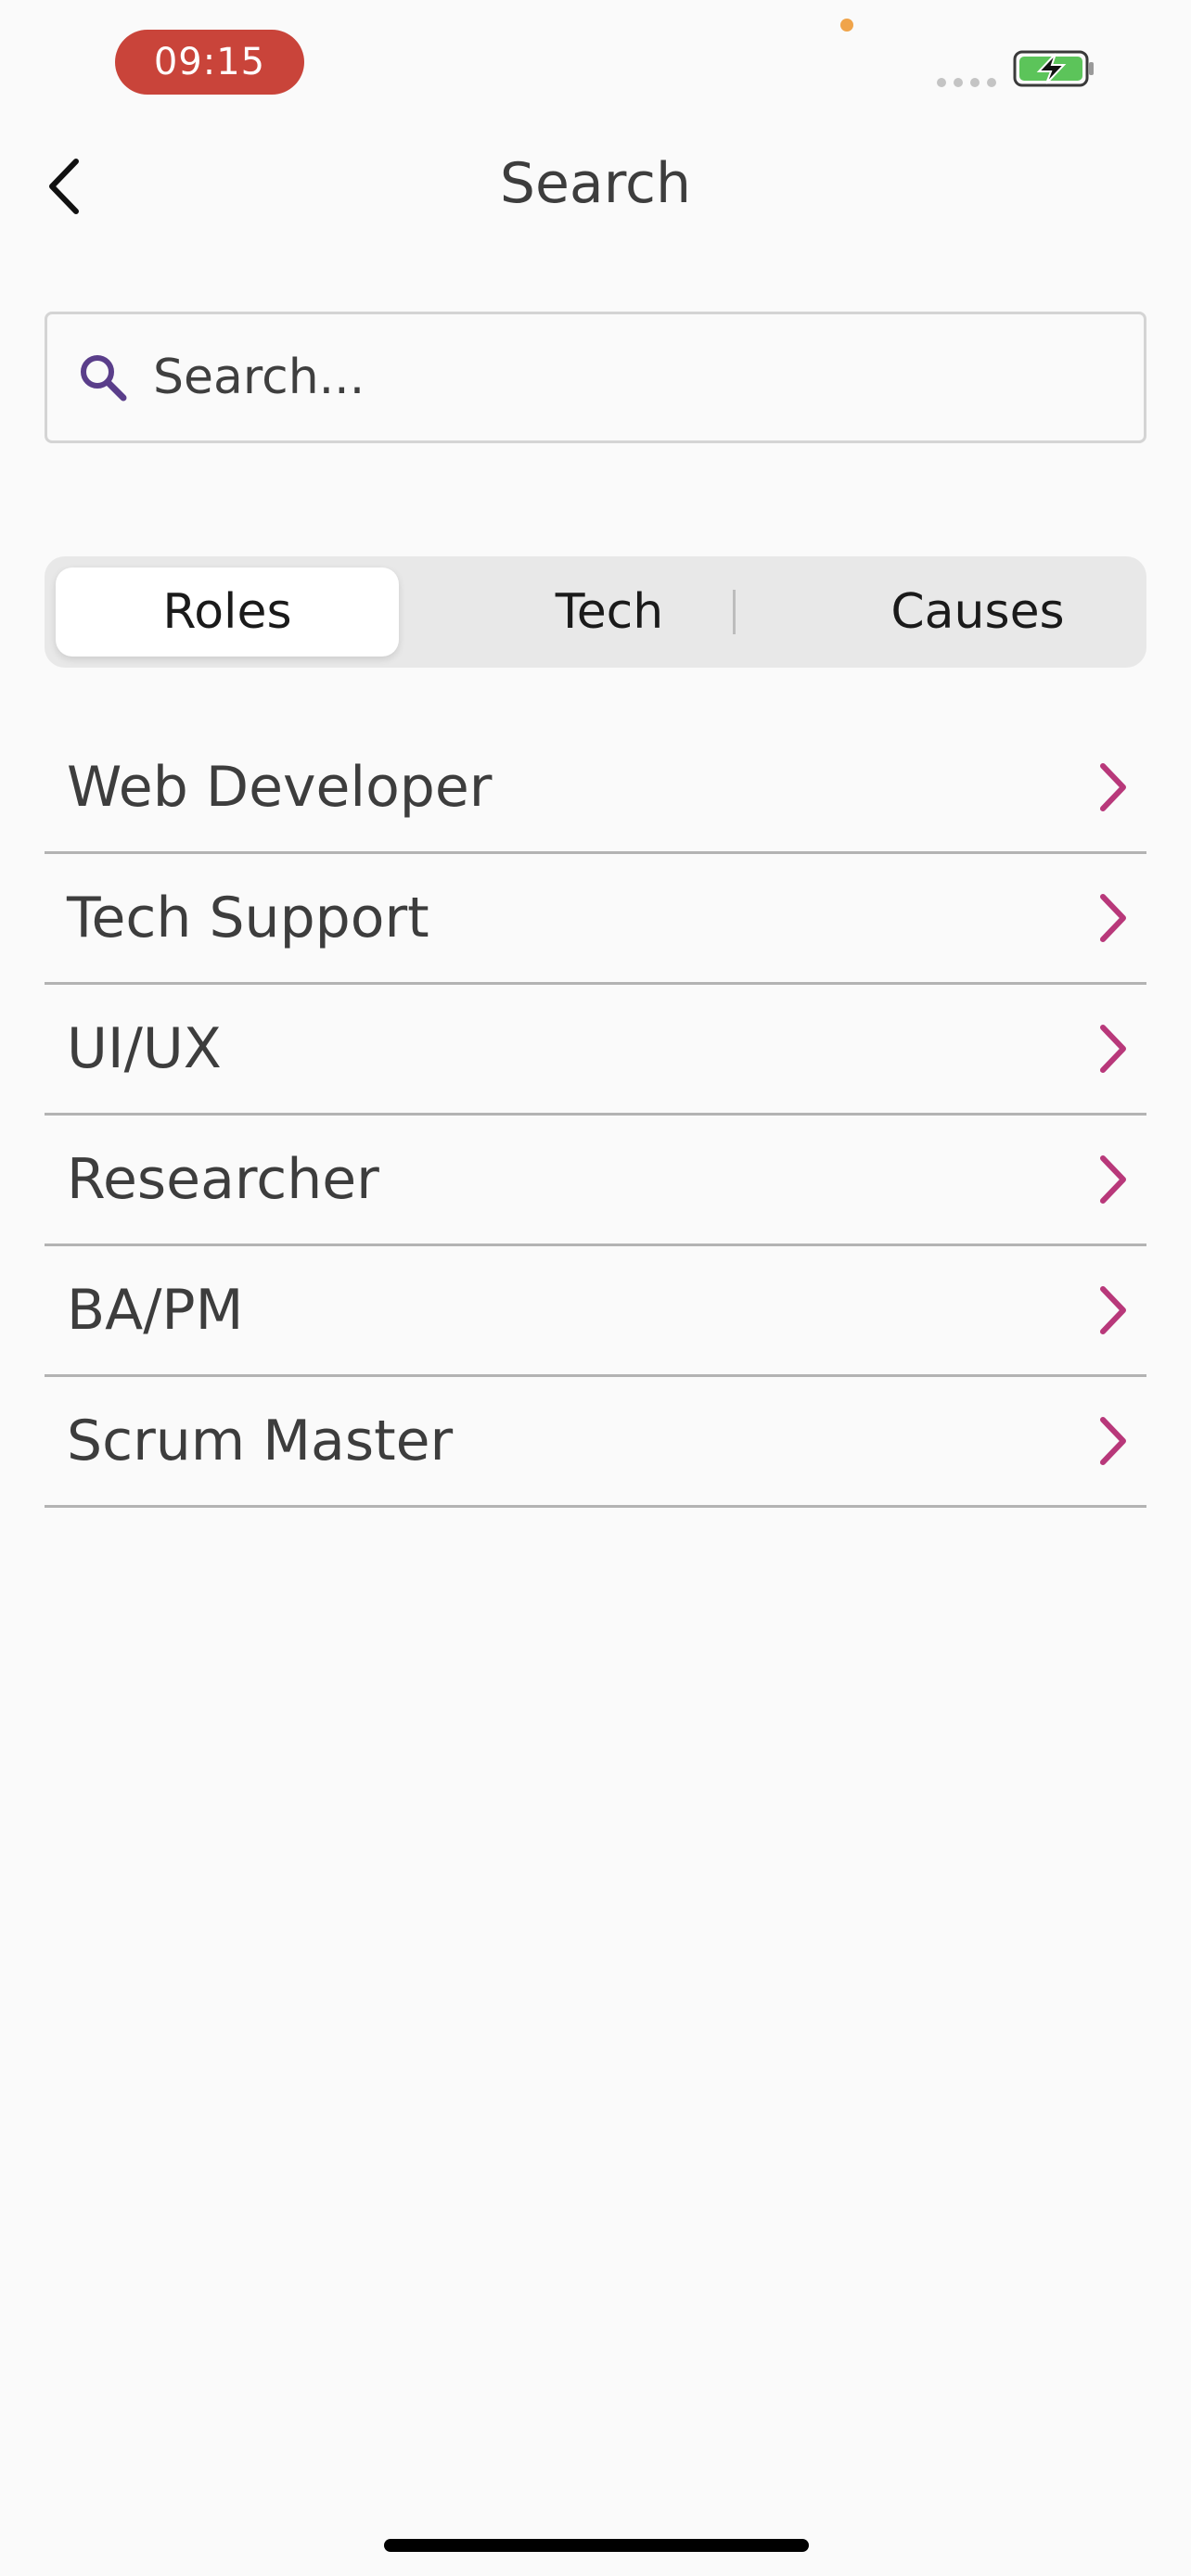 Image resolution: width=1191 pixels, height=2576 pixels. I want to click on category-segmented-control: Roles Tech Causes, so click(595, 612).